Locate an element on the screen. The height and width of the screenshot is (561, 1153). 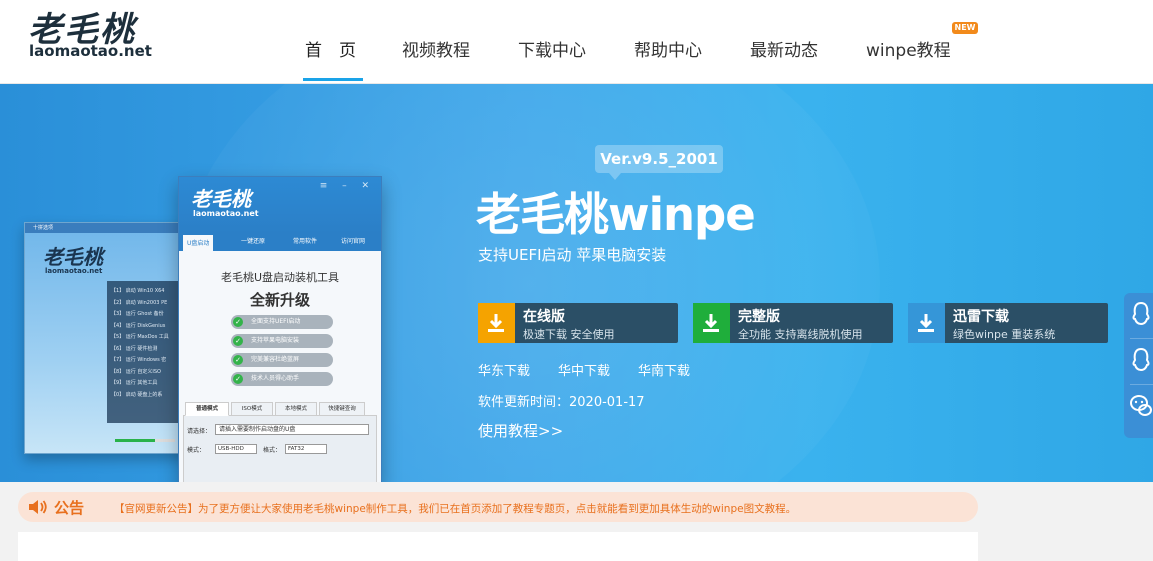
new-badge: NEW is located at coordinates (965, 28).